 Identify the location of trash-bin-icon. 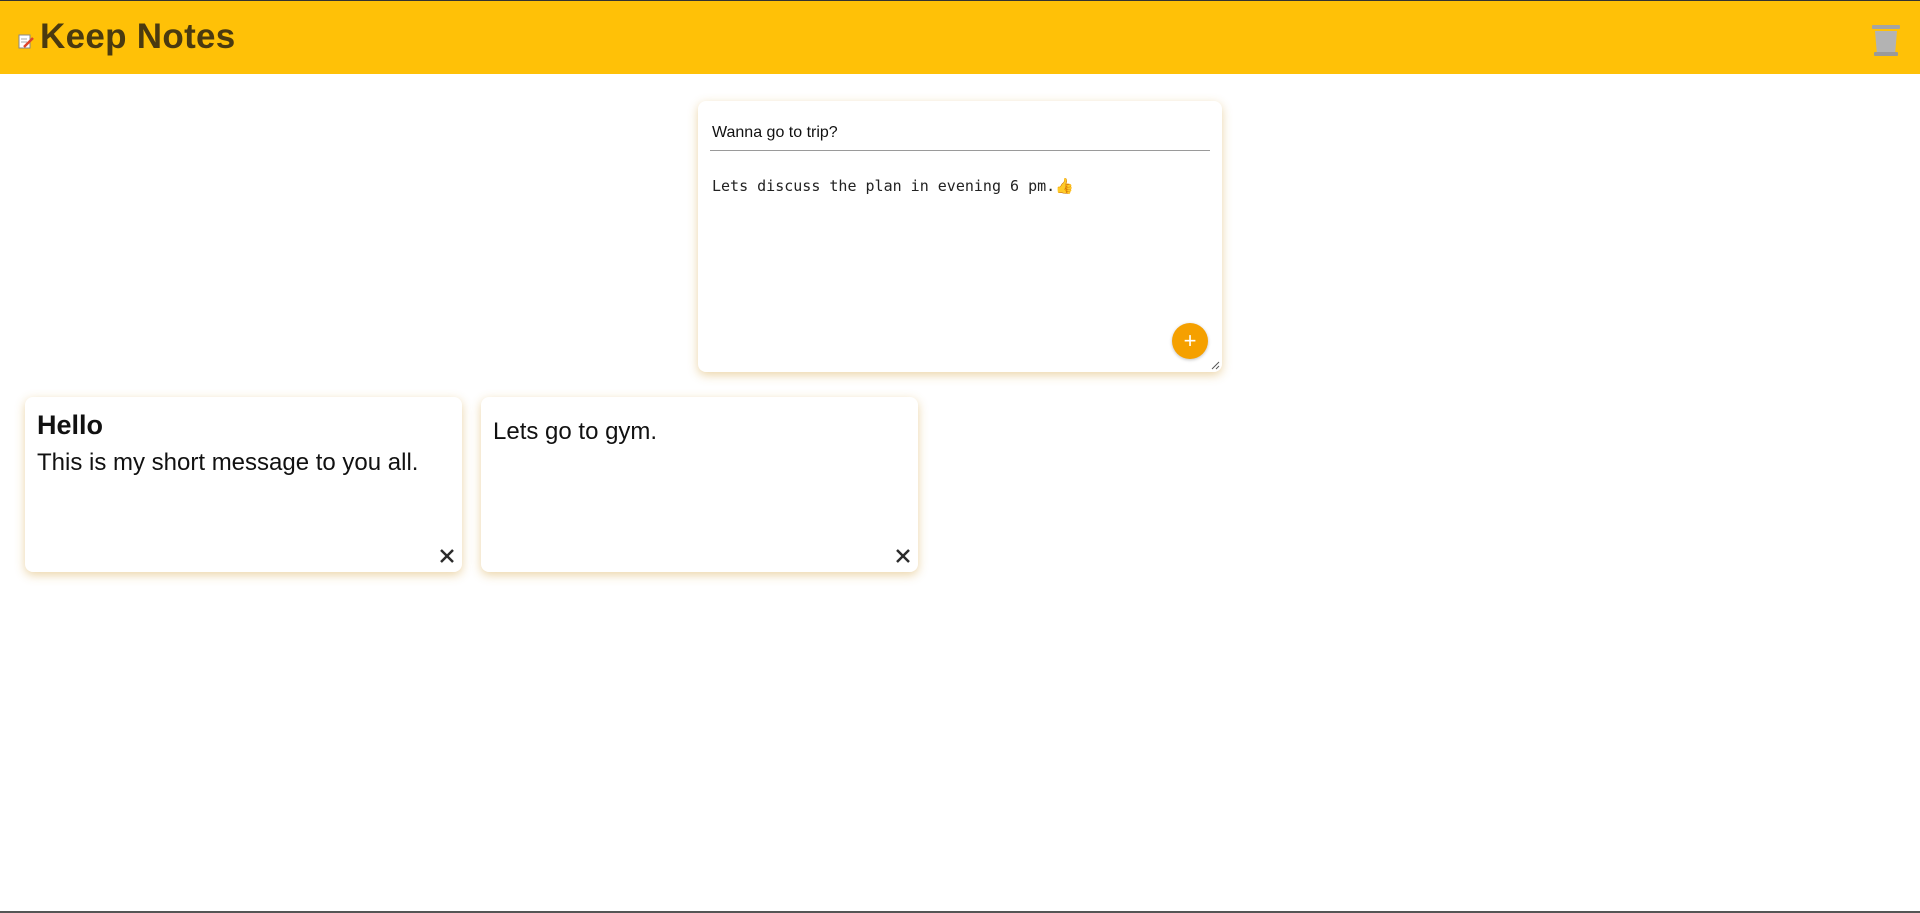
(1886, 40).